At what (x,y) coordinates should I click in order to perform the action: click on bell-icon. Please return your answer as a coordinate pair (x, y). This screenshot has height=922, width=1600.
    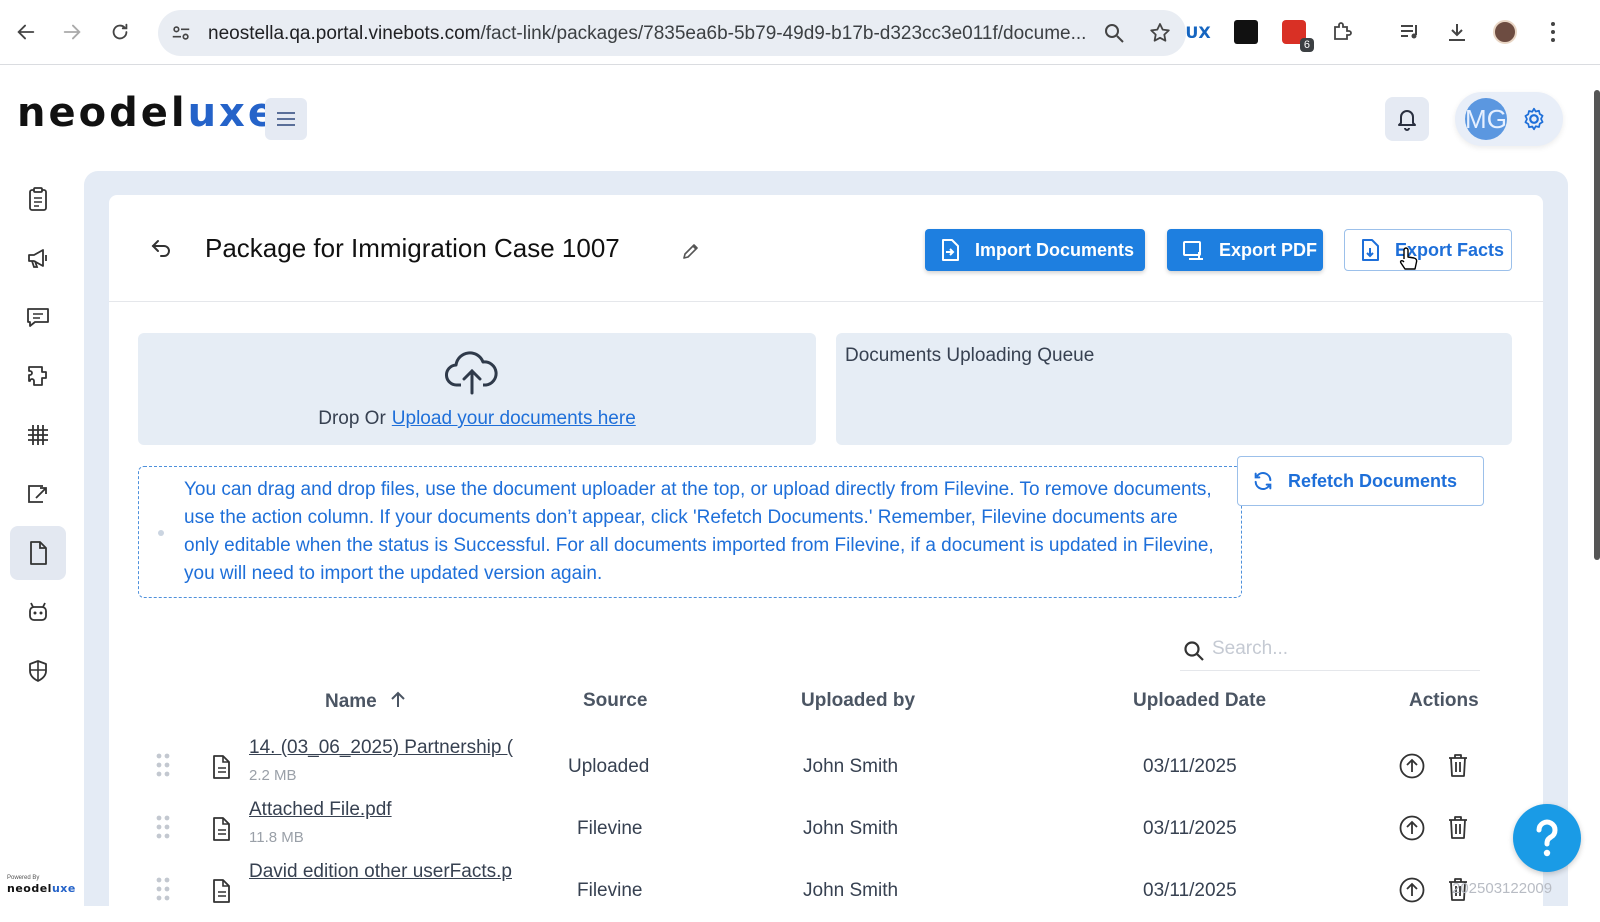
    Looking at the image, I should click on (1407, 120).